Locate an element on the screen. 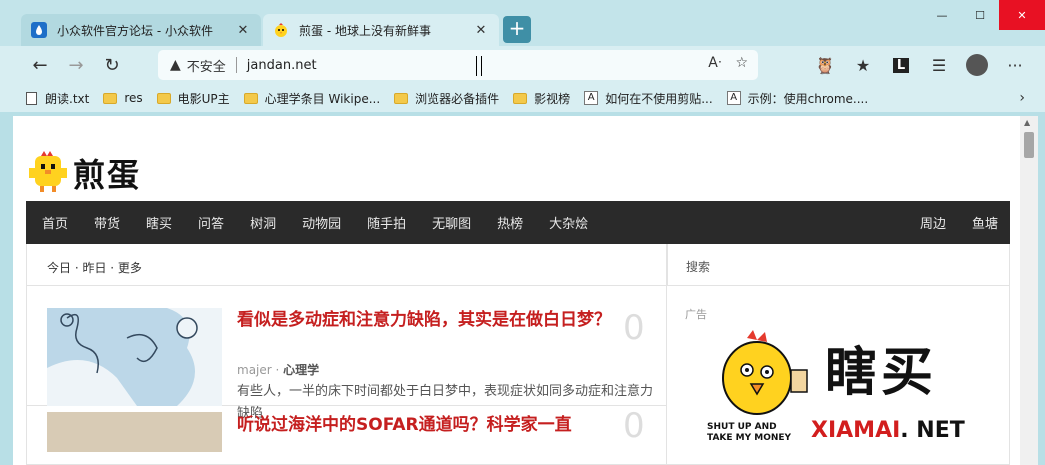 The height and width of the screenshot is (465, 1045). nav-item: 随手拍 is located at coordinates (386, 222).